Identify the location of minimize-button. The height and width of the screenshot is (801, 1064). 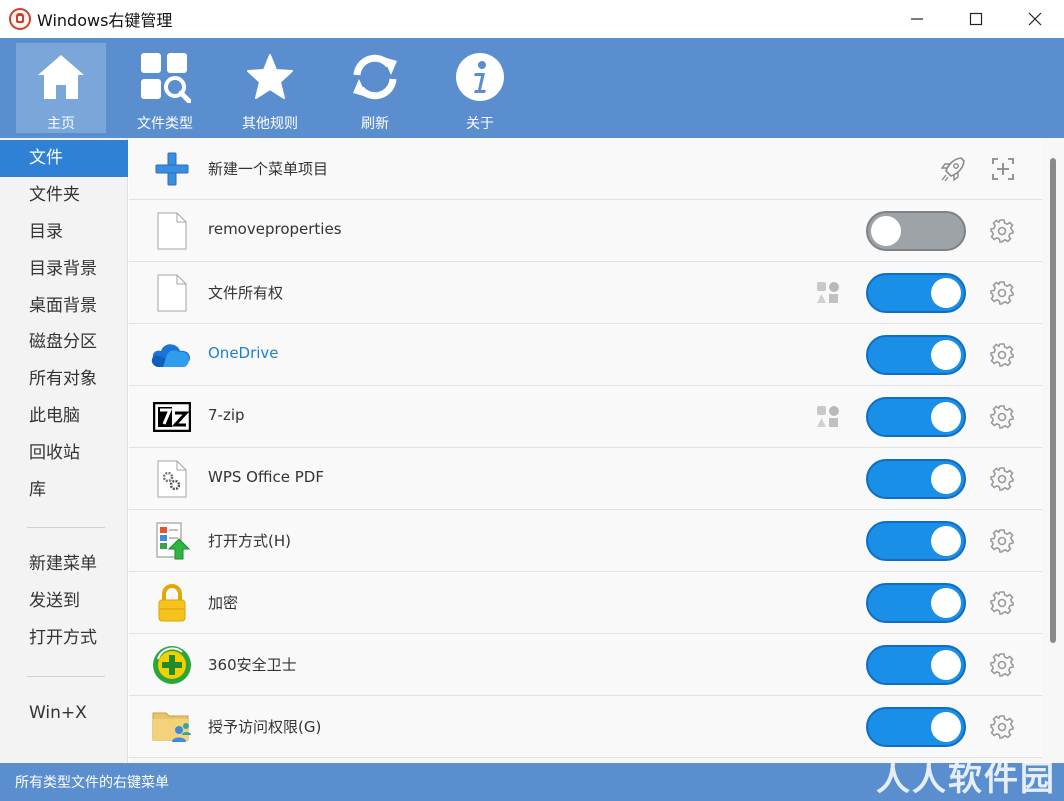
(916, 19).